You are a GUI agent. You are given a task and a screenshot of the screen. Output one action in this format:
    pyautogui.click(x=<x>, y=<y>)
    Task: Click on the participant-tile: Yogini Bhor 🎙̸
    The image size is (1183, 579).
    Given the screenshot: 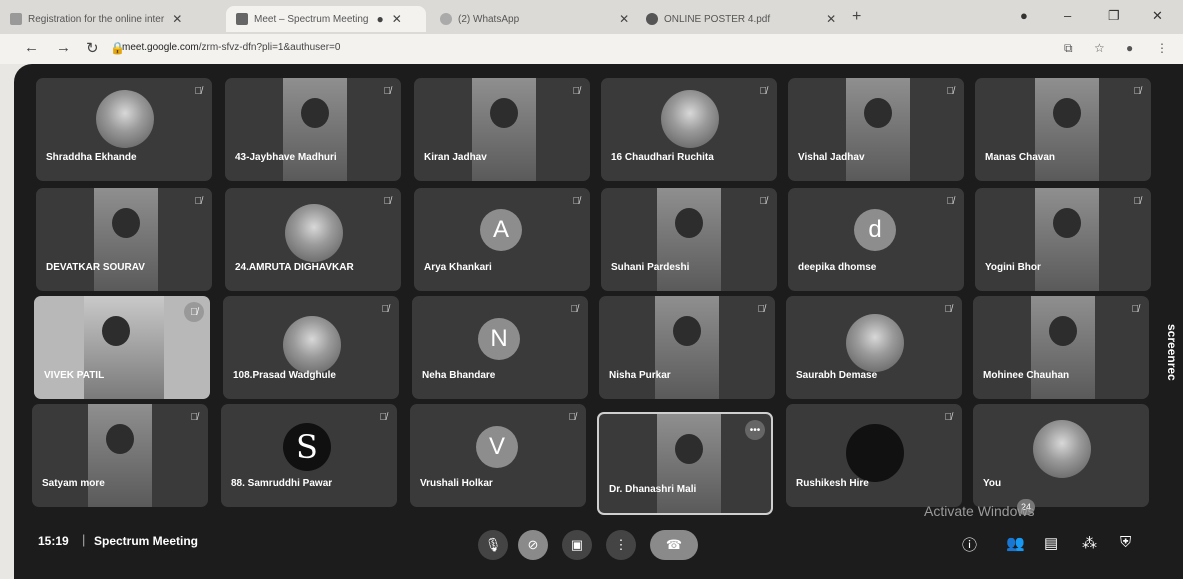 What is the action you would take?
    pyautogui.click(x=1063, y=239)
    